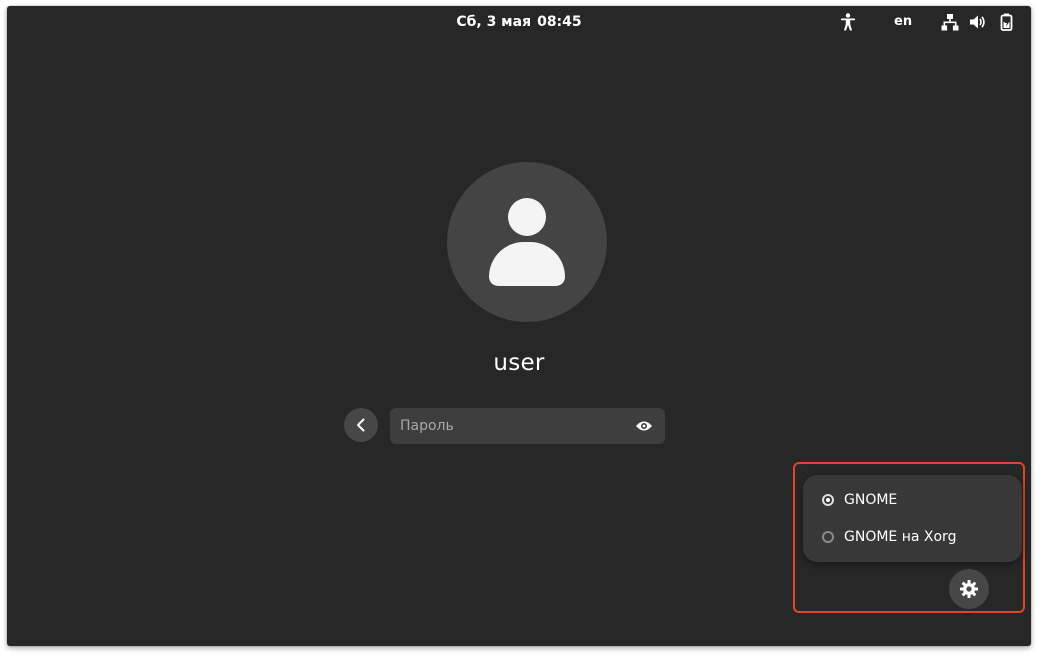 Image resolution: width=1044 pixels, height=660 pixels. What do you see at coordinates (828, 537) in the screenshot?
I see `radio-unchecked-icon` at bounding box center [828, 537].